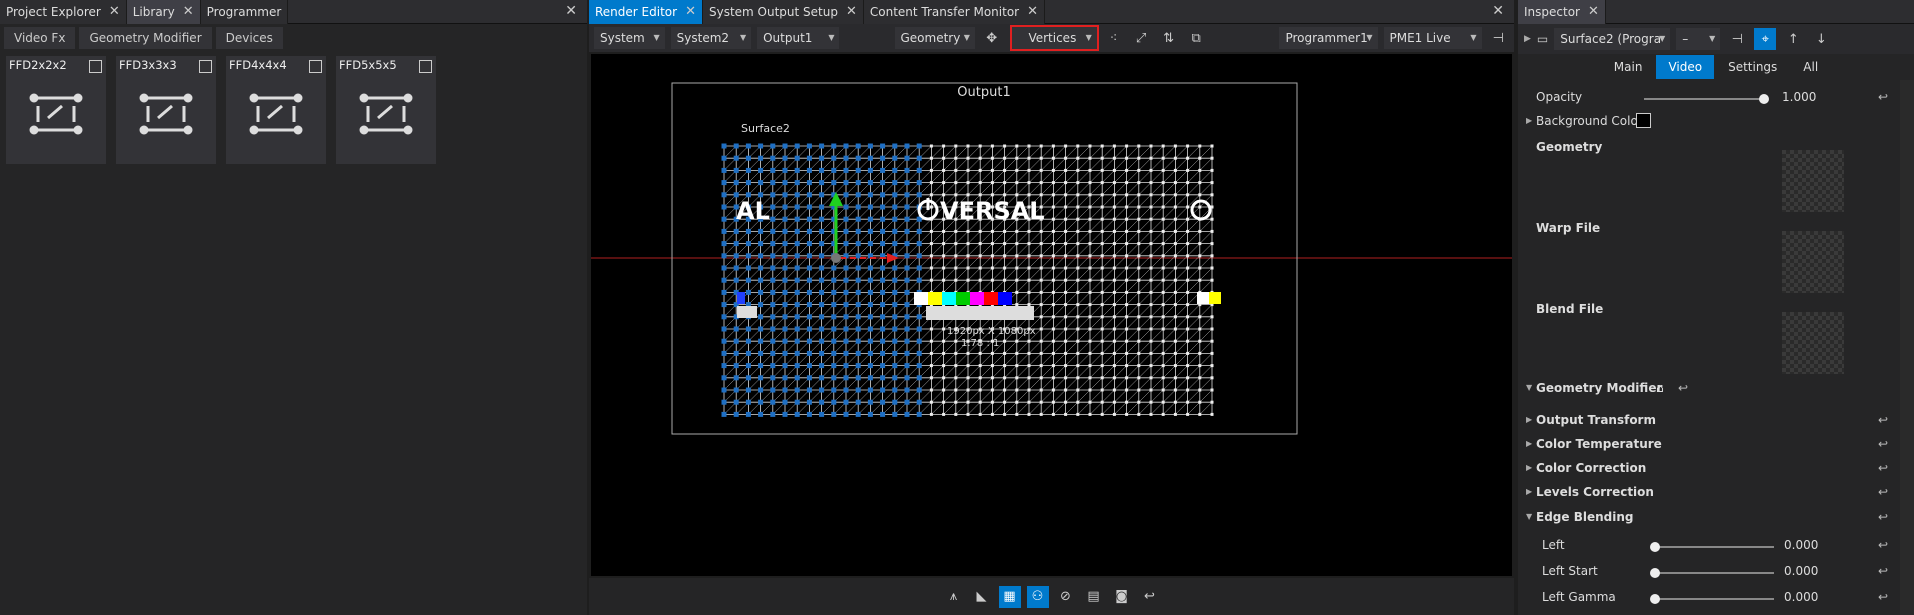 This screenshot has width=1914, height=615. What do you see at coordinates (1529, 491) in the screenshot?
I see `expand-icon: ▶` at bounding box center [1529, 491].